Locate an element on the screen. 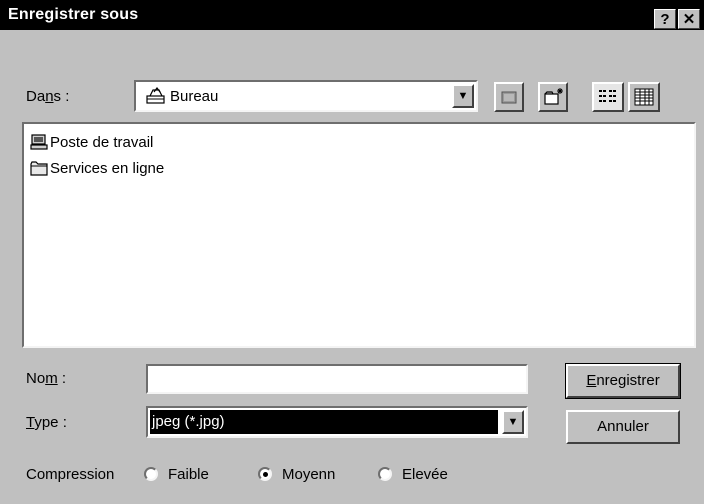 The image size is (704, 504). folder-icon is located at coordinates (39, 168).